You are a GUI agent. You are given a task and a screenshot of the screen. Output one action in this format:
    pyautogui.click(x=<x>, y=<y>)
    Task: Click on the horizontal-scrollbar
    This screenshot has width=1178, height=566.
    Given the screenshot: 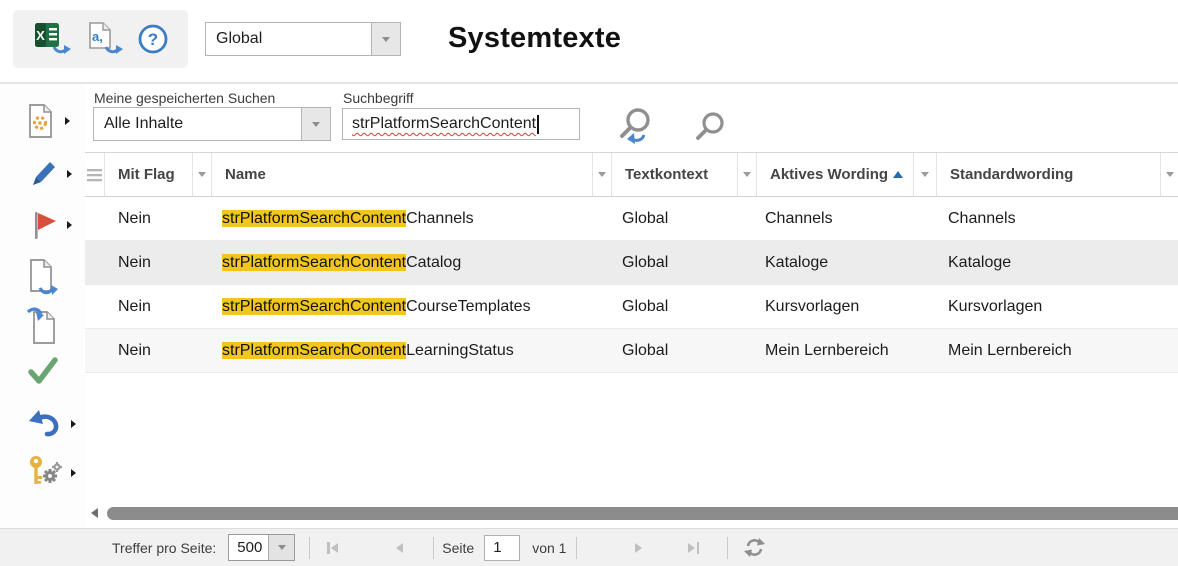 What is the action you would take?
    pyautogui.click(x=631, y=513)
    